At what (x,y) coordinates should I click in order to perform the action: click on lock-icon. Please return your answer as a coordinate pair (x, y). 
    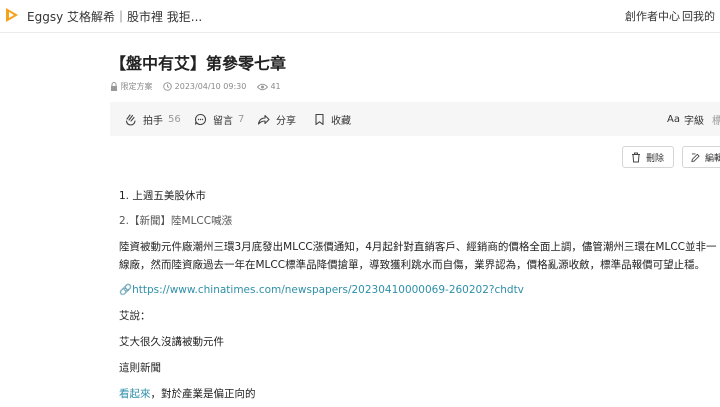
    Looking at the image, I should click on (114, 86).